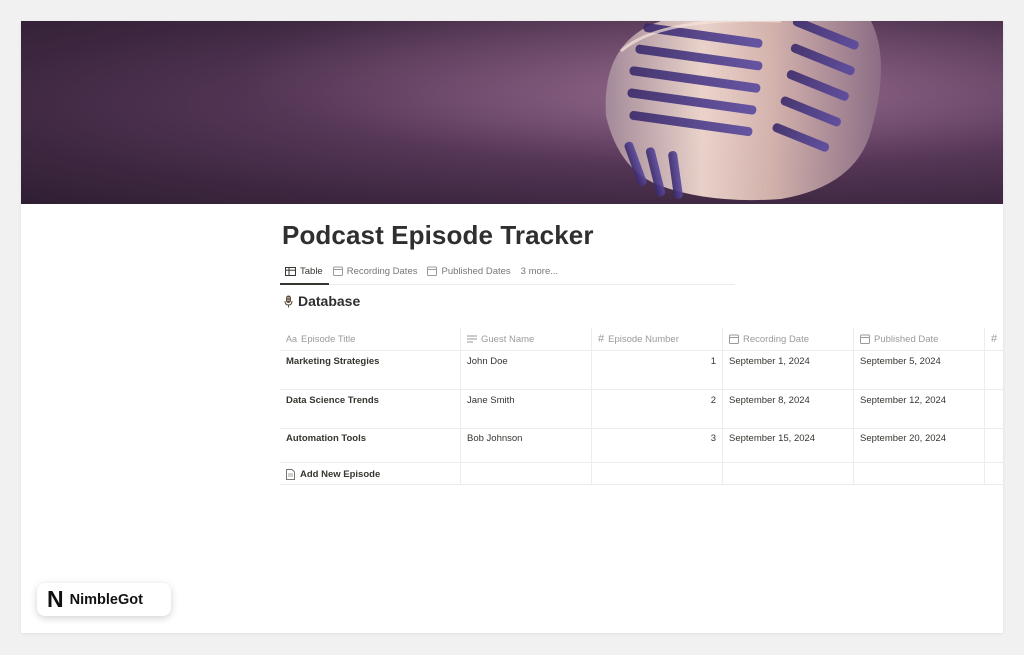 The image size is (1024, 655). Describe the element at coordinates (290, 271) in the screenshot. I see `table-icon` at that location.